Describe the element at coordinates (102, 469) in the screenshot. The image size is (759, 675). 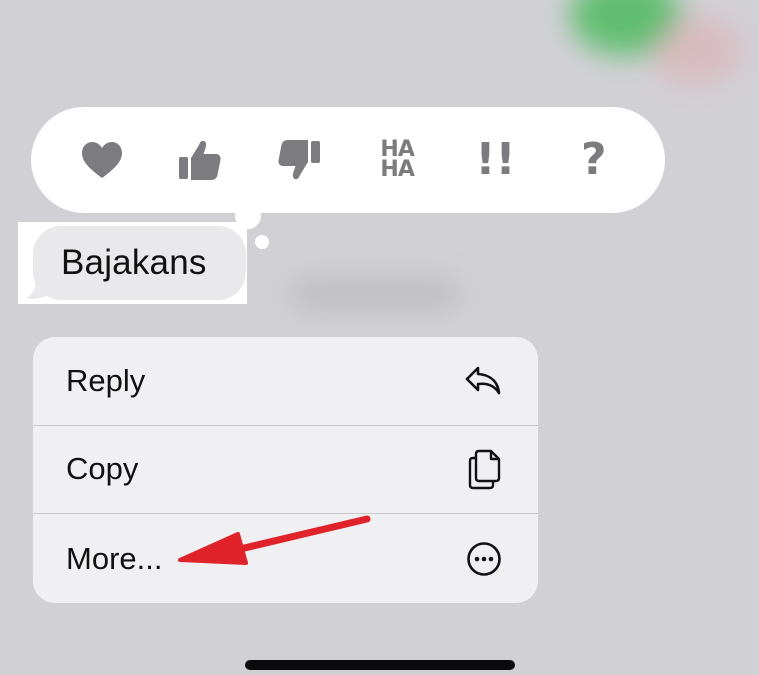
I see `menu-item-label: Copy` at that location.